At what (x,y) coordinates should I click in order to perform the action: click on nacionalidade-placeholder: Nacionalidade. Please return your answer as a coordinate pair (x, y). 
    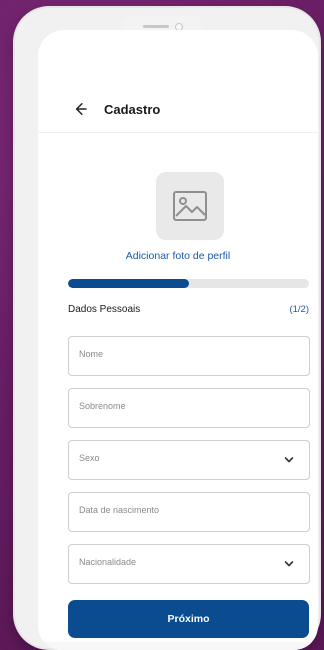
    Looking at the image, I should click on (108, 562).